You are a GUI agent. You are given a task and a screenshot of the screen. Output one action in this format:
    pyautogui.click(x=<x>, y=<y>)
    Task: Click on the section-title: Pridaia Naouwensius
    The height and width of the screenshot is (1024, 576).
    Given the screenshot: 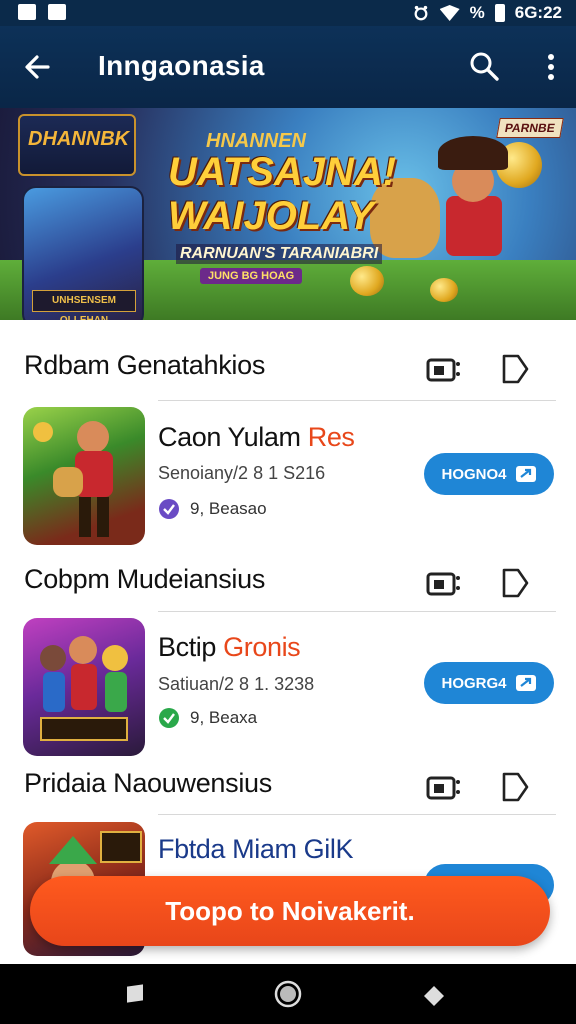 What is the action you would take?
    pyautogui.click(x=148, y=783)
    